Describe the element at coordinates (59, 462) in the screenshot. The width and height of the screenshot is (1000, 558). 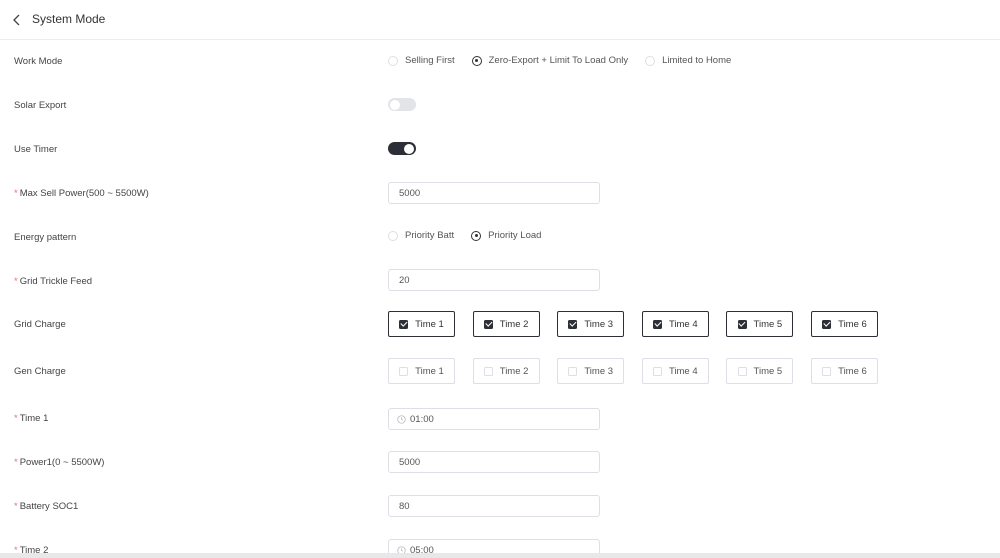
I see `power1-label: * Power1(0 ~ 5500W)` at that location.